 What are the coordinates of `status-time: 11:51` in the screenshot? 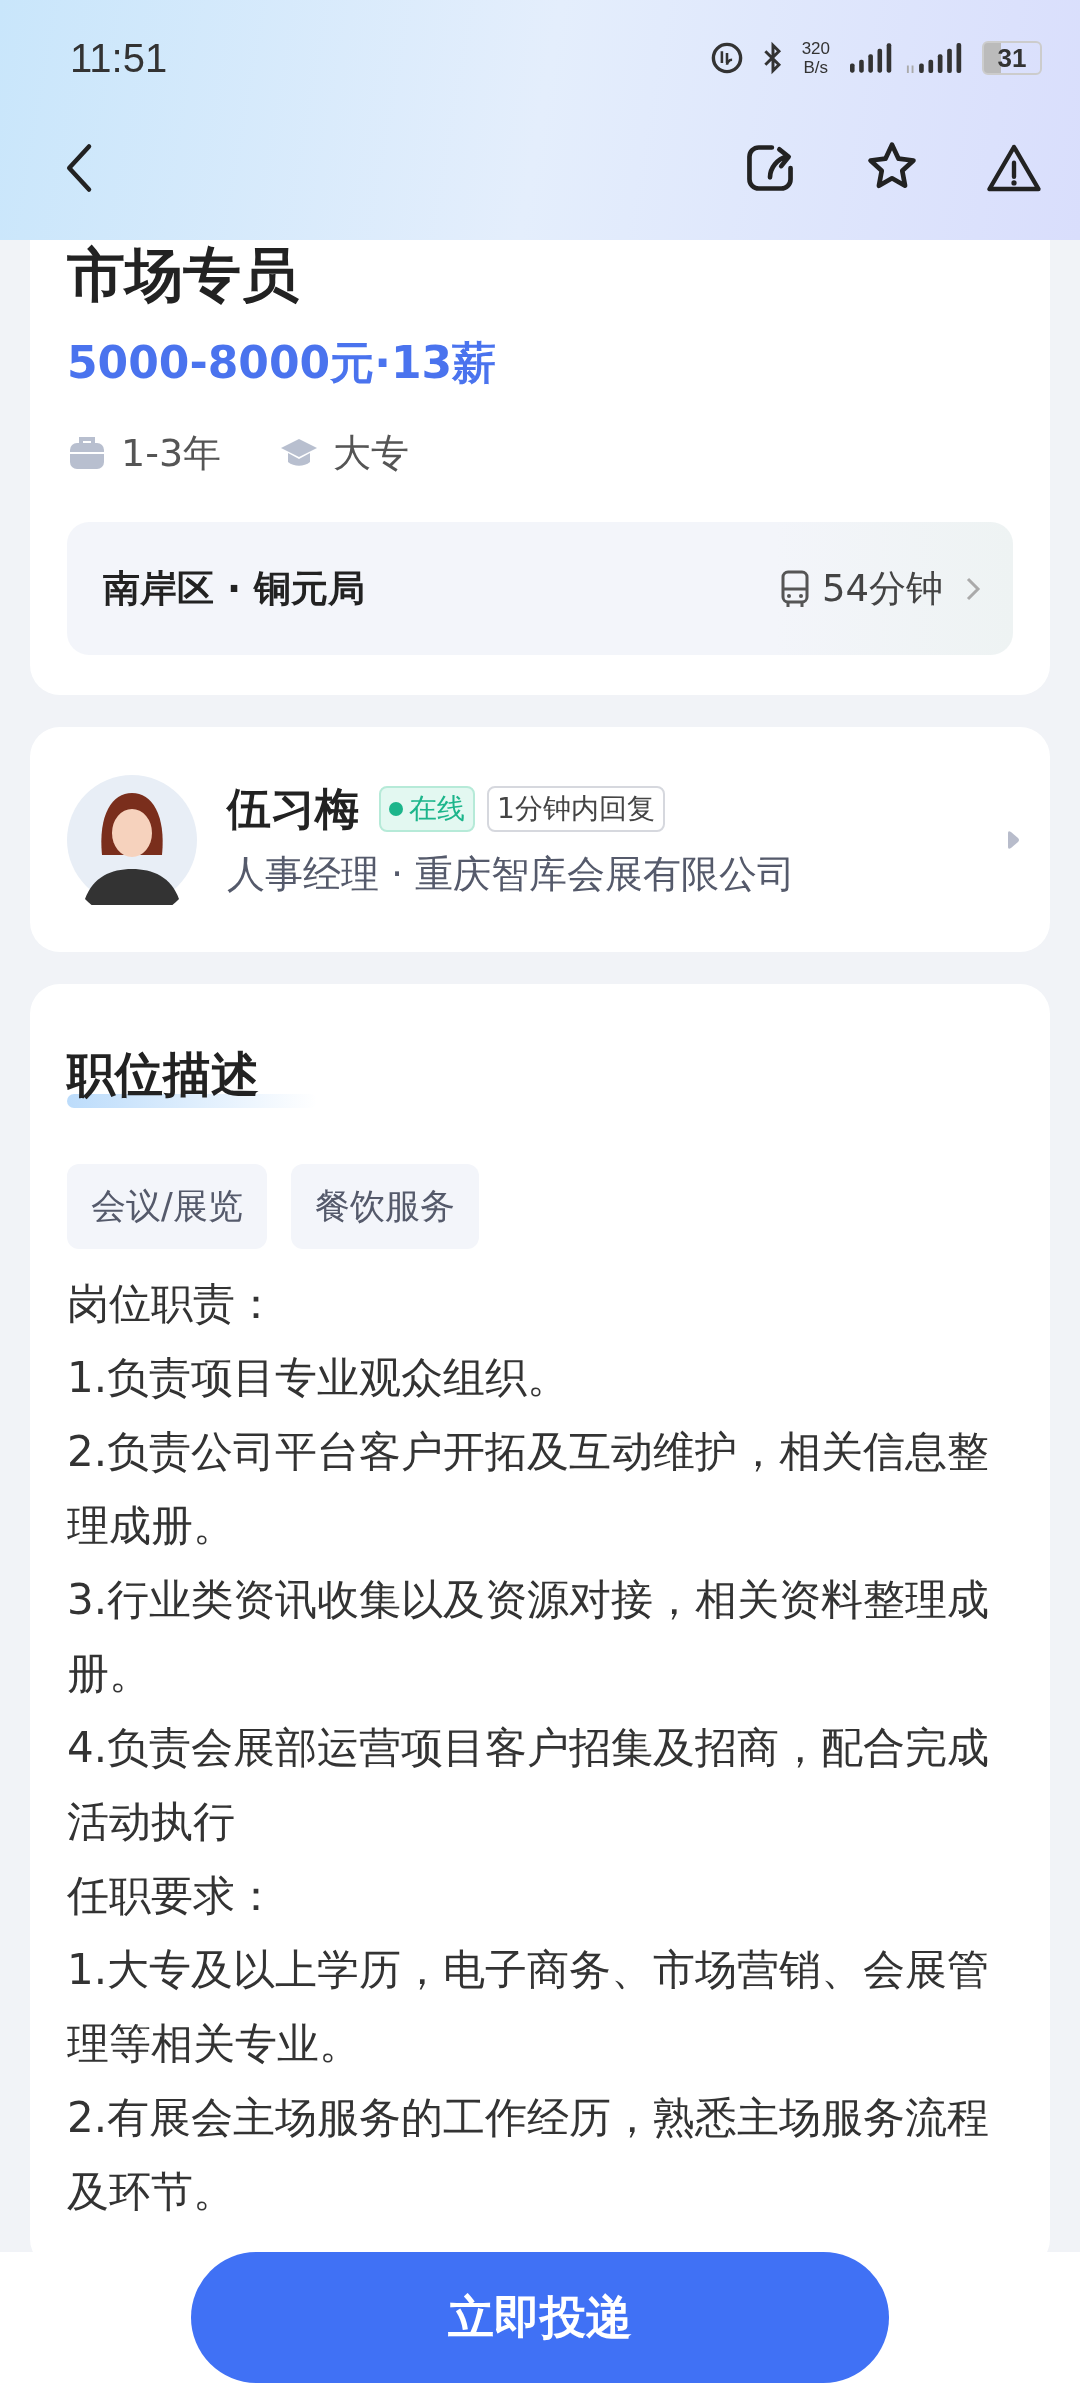 It's located at (119, 58).